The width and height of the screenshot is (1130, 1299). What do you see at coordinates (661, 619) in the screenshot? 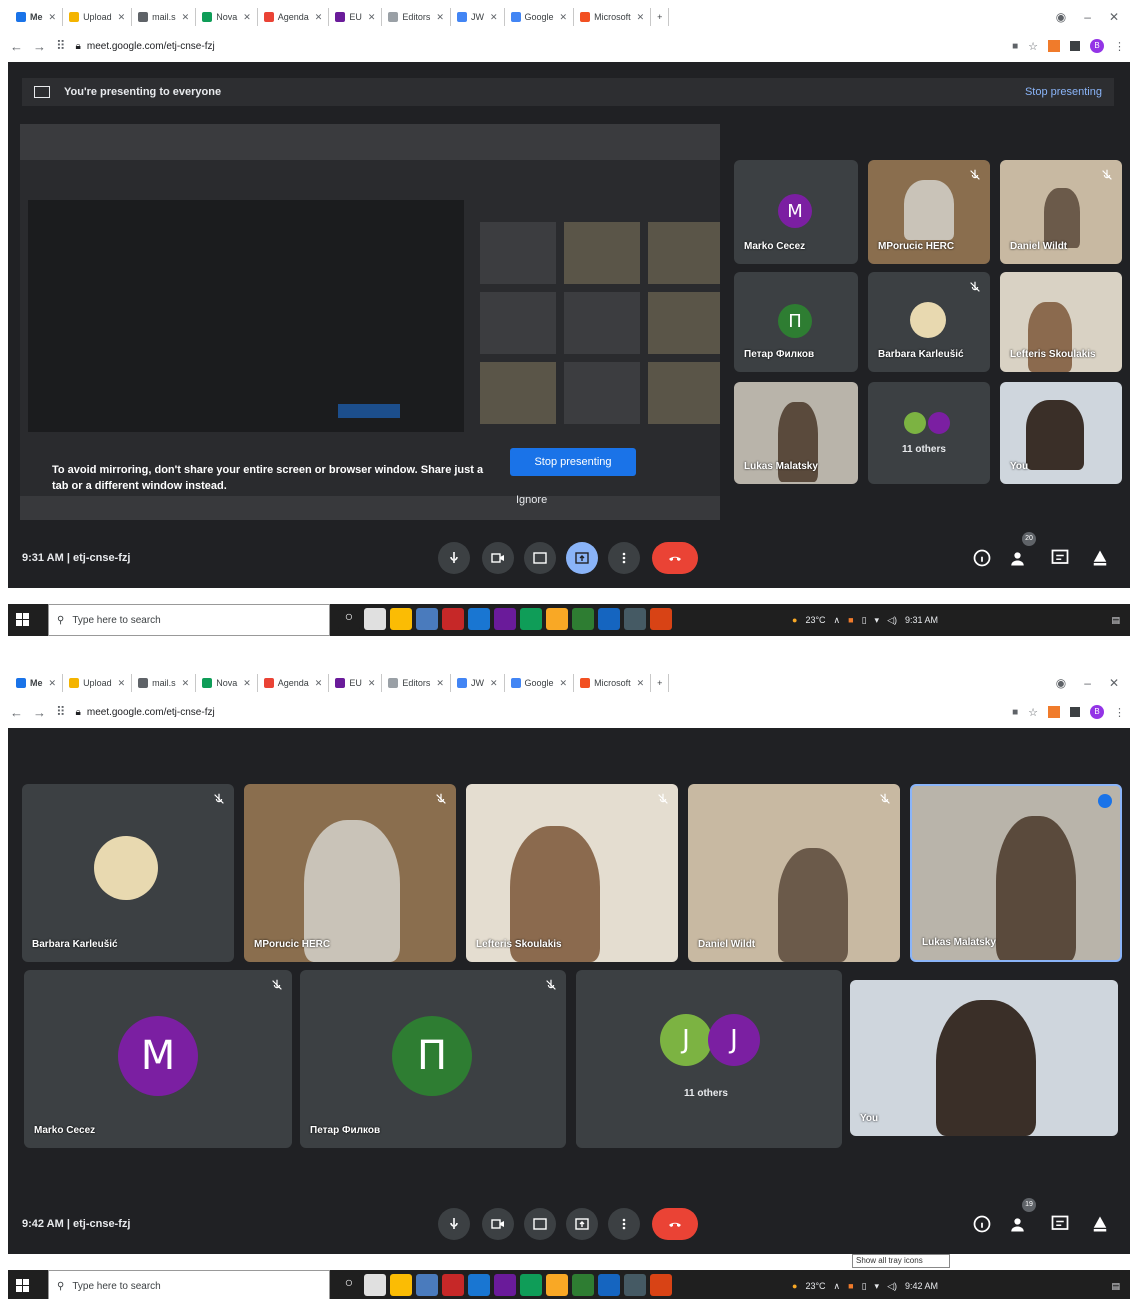
I see `powerpoint-icon` at bounding box center [661, 619].